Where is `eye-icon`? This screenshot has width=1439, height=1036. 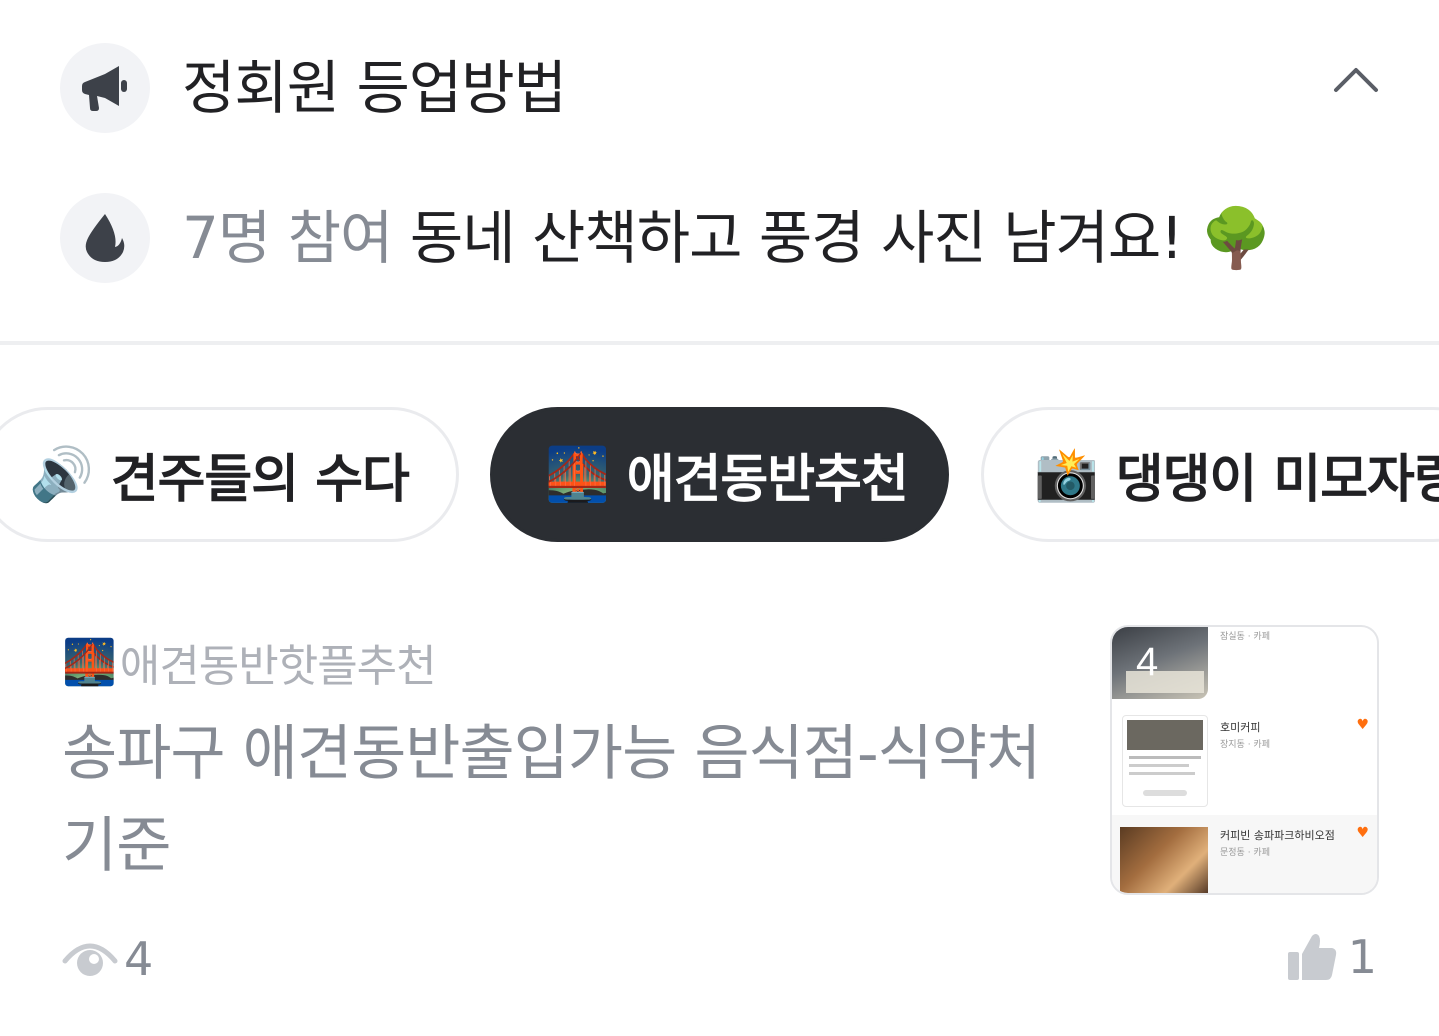
eye-icon is located at coordinates (90, 959).